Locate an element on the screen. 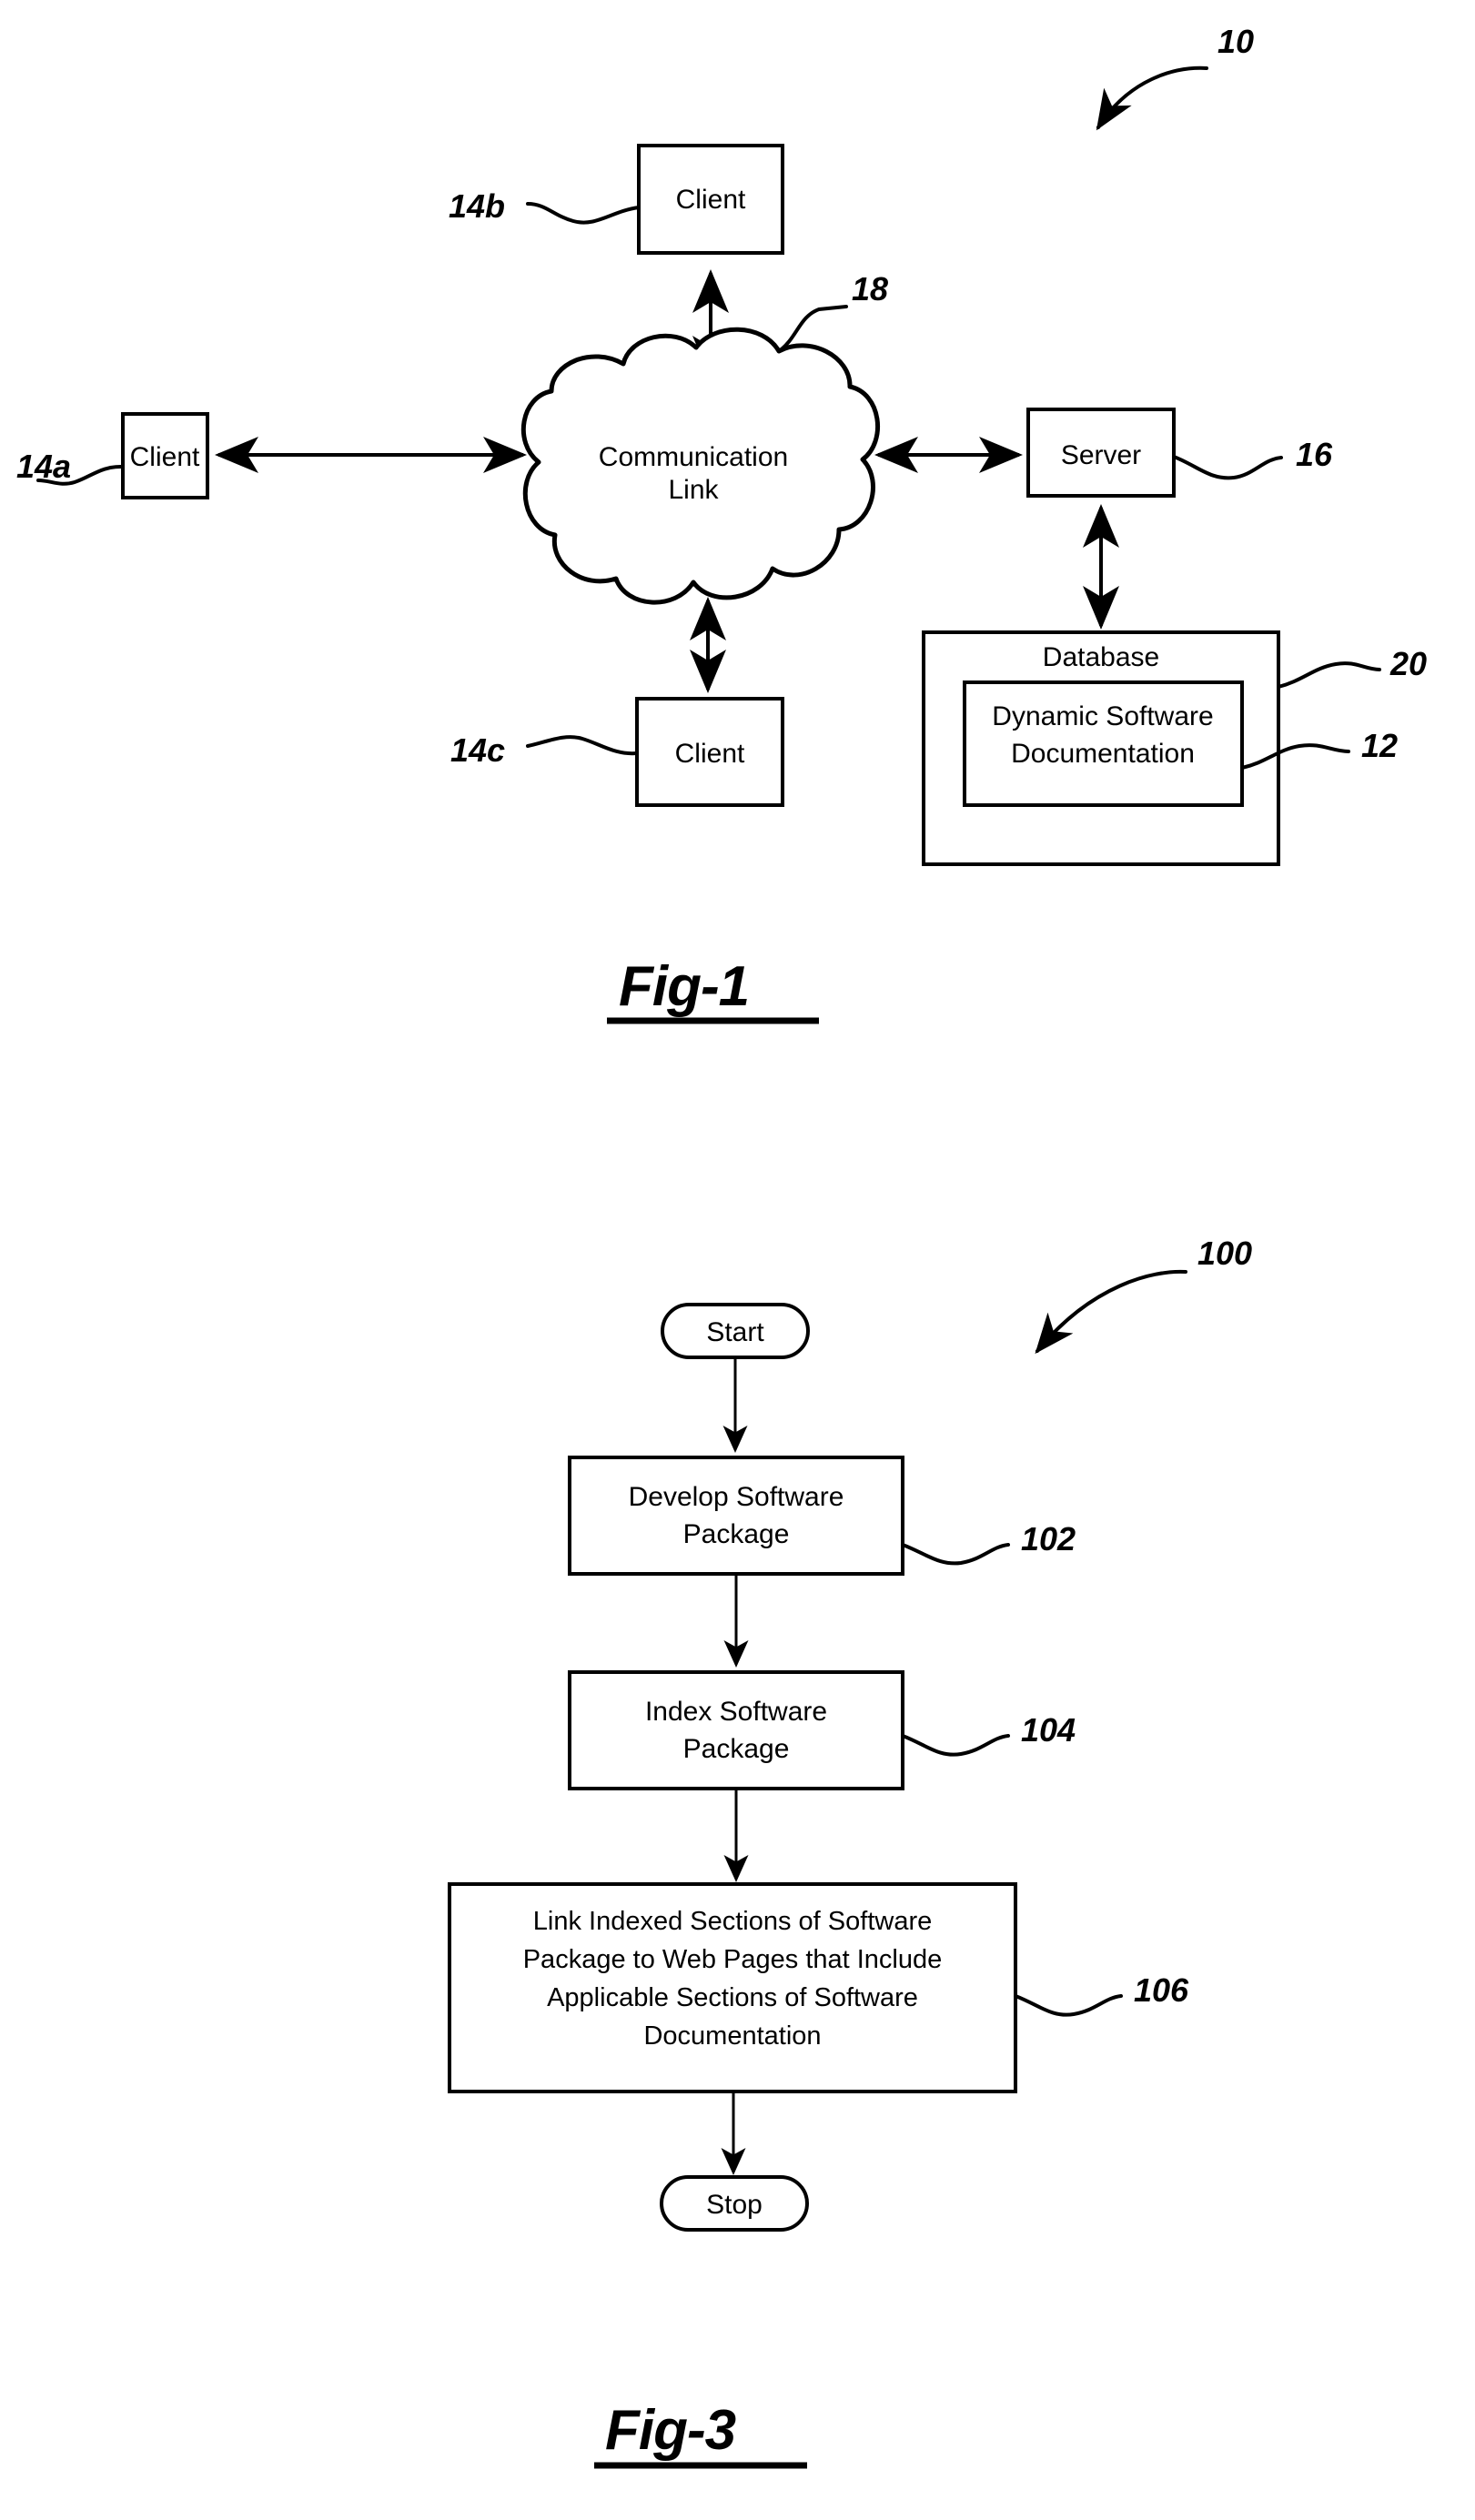  ref-14a-label: 14a is located at coordinates (43, 467).